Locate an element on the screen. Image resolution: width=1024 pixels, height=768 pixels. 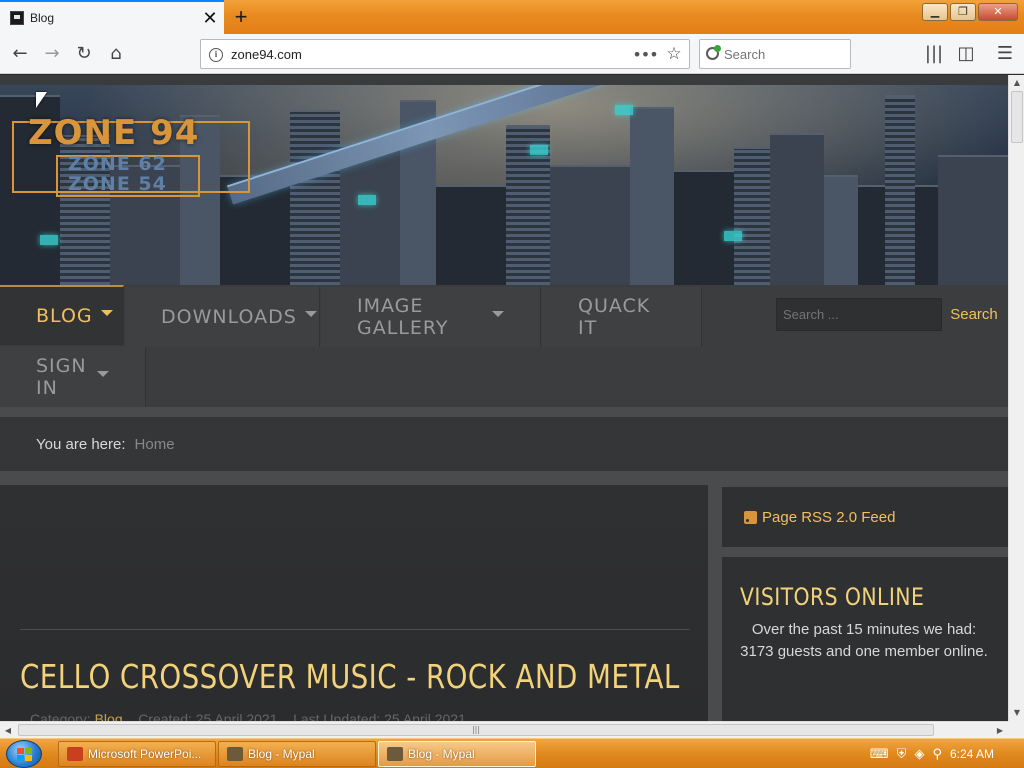
visitors-title: VISITORS ONLINE is located at coordinates (832, 597).